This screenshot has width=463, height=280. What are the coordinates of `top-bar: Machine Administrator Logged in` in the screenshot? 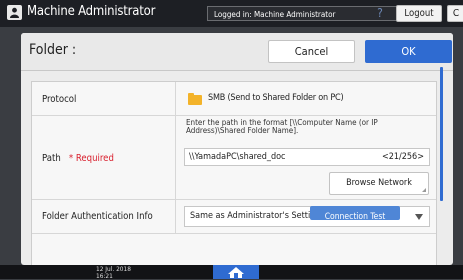 It's located at (231, 13).